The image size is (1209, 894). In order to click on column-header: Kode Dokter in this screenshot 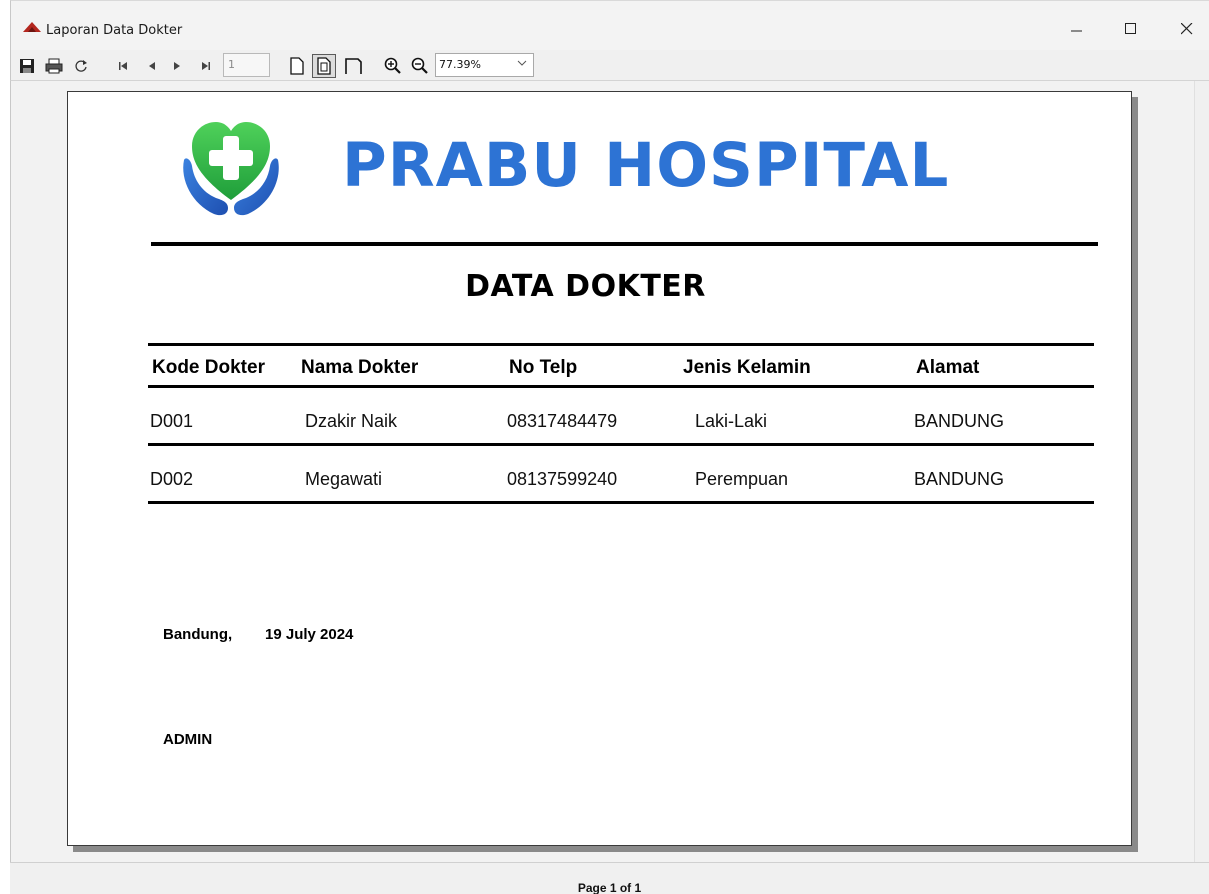, I will do `click(208, 367)`.